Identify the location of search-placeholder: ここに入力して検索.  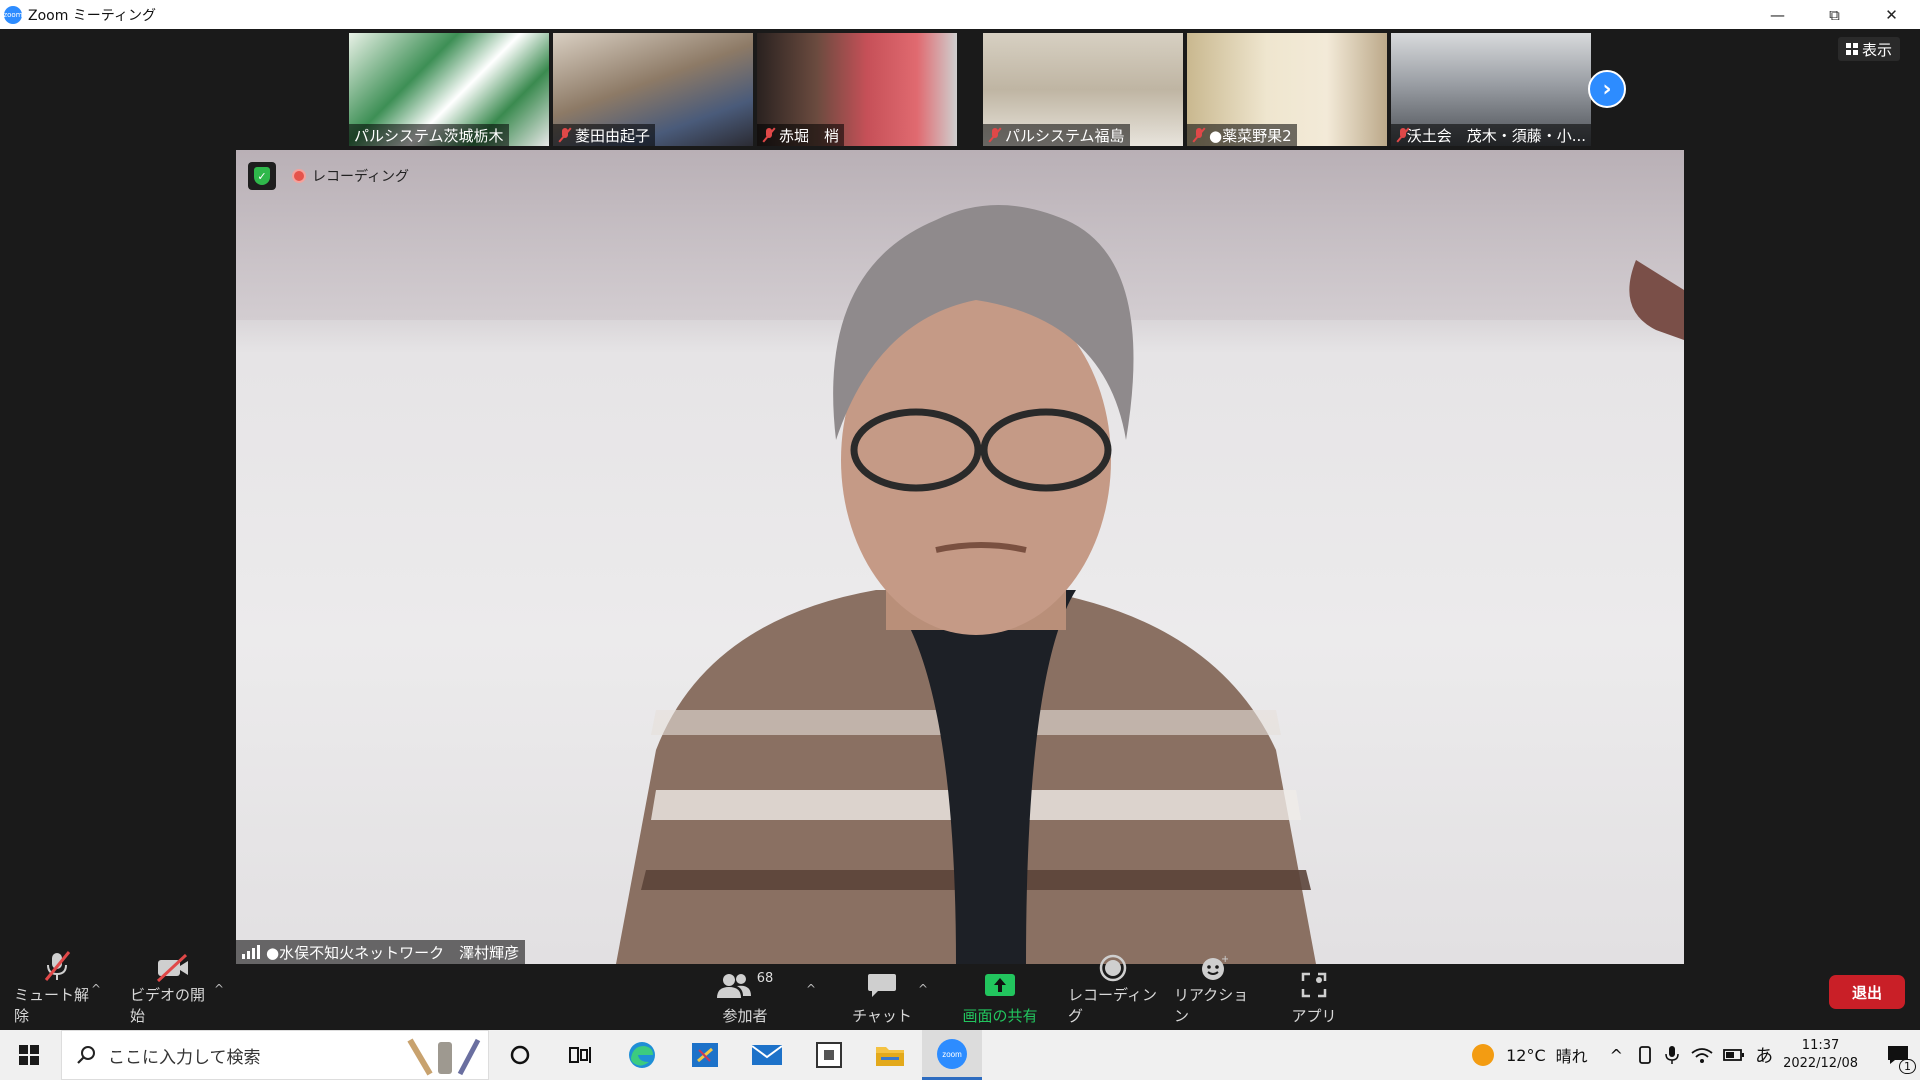
(184, 1057).